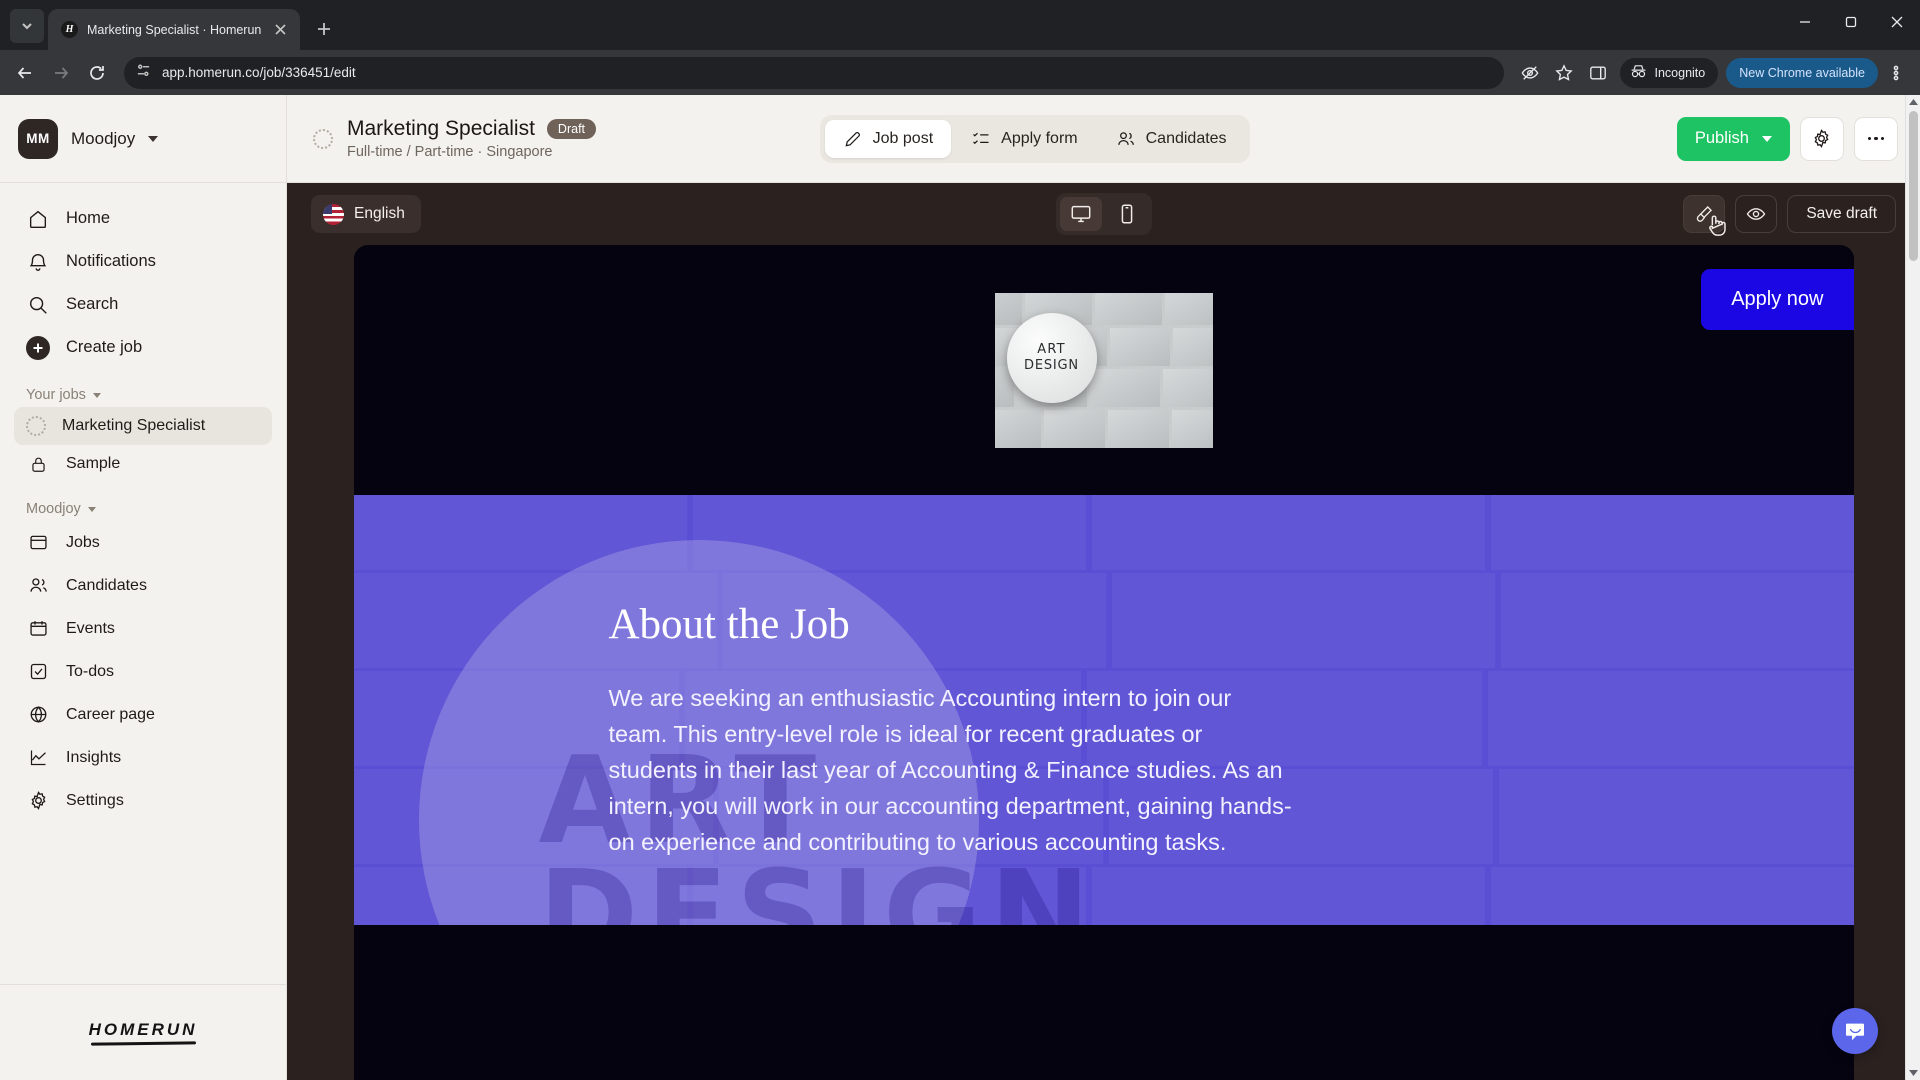 This screenshot has width=1920, height=1080. I want to click on scroll-down-arrow, so click(1913, 1072).